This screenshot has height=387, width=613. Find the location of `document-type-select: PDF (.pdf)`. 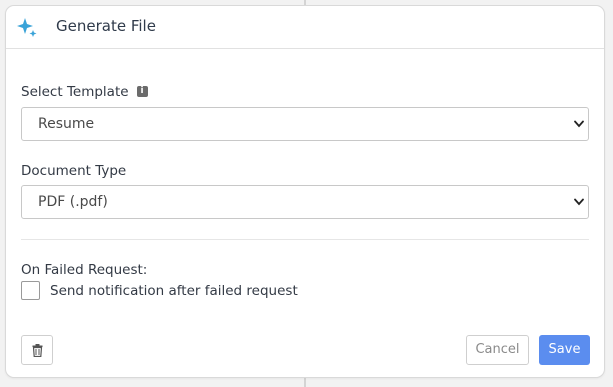

document-type-select: PDF (.pdf) is located at coordinates (305, 202).